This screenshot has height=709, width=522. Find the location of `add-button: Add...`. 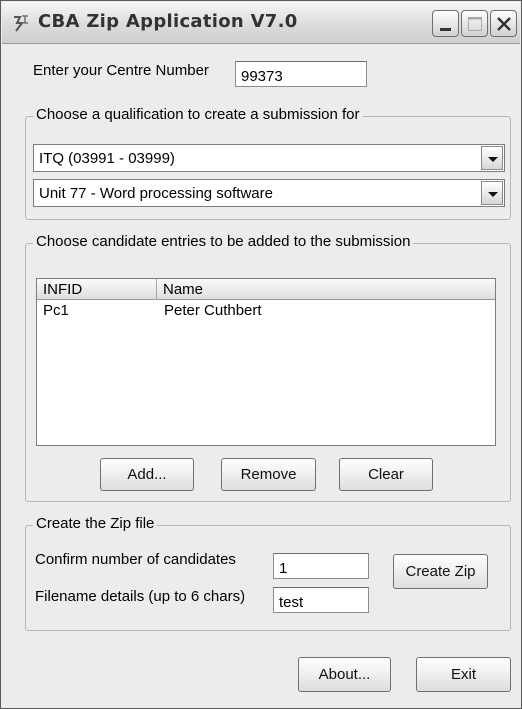

add-button: Add... is located at coordinates (147, 474).